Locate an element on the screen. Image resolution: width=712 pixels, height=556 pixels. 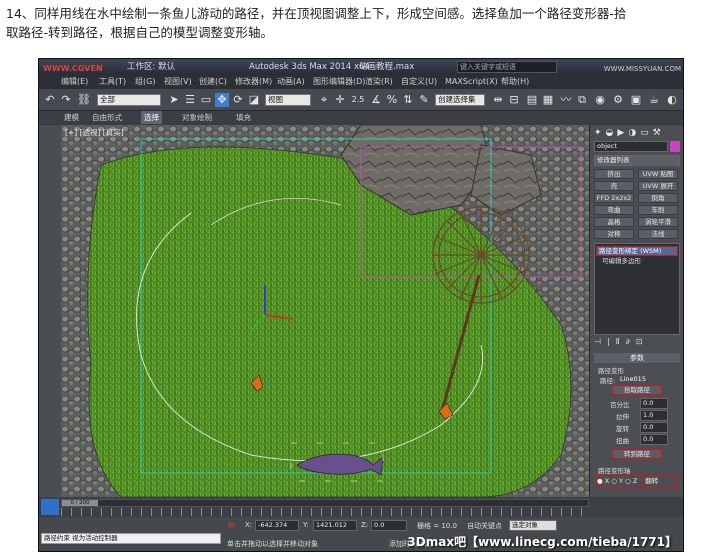
move-to-path-button: 转到路径 is located at coordinates (637, 454).